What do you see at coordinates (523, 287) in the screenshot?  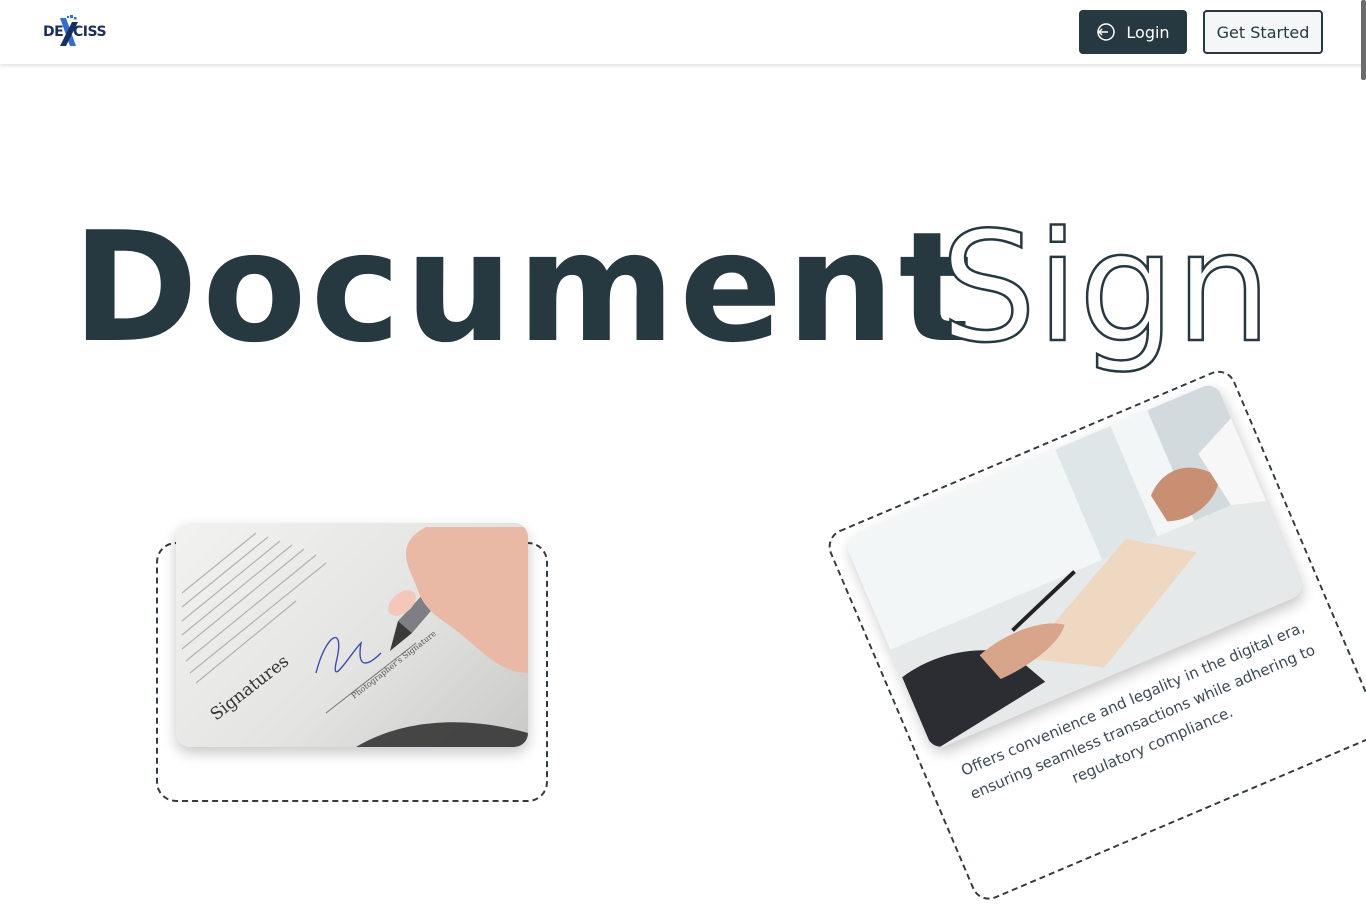 I see `hero-title-solid: Document` at bounding box center [523, 287].